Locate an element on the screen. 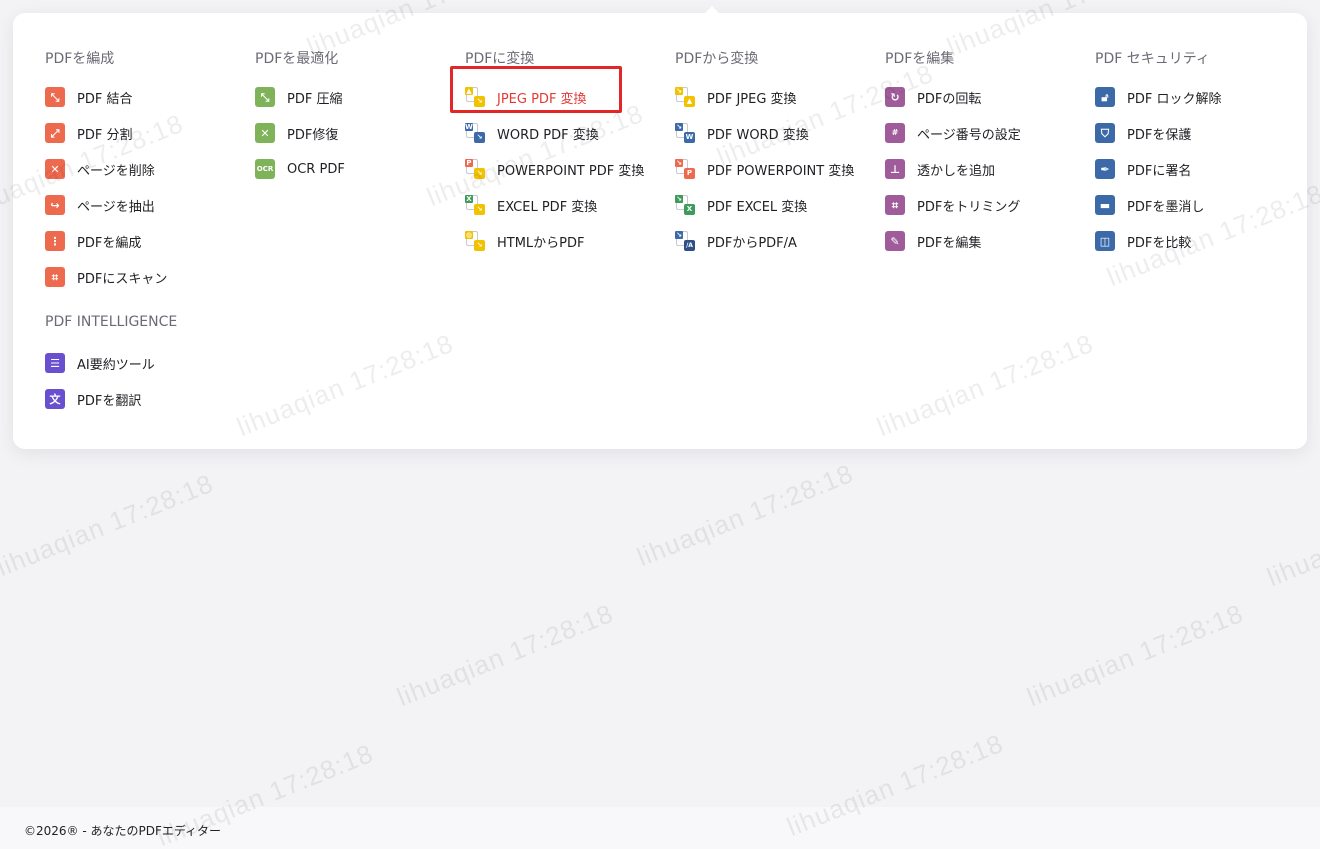 This screenshot has width=1320, height=849. column-title-convert-from-pdf: PDFから変換 is located at coordinates (717, 59).